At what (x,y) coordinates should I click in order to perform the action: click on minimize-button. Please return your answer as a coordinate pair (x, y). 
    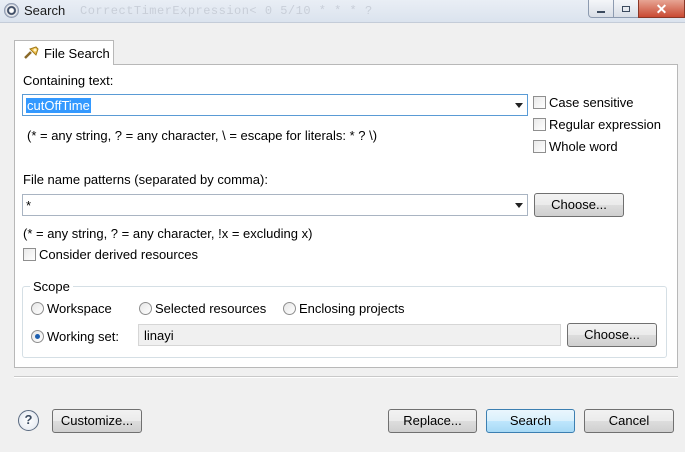
    Looking at the image, I should click on (601, 9).